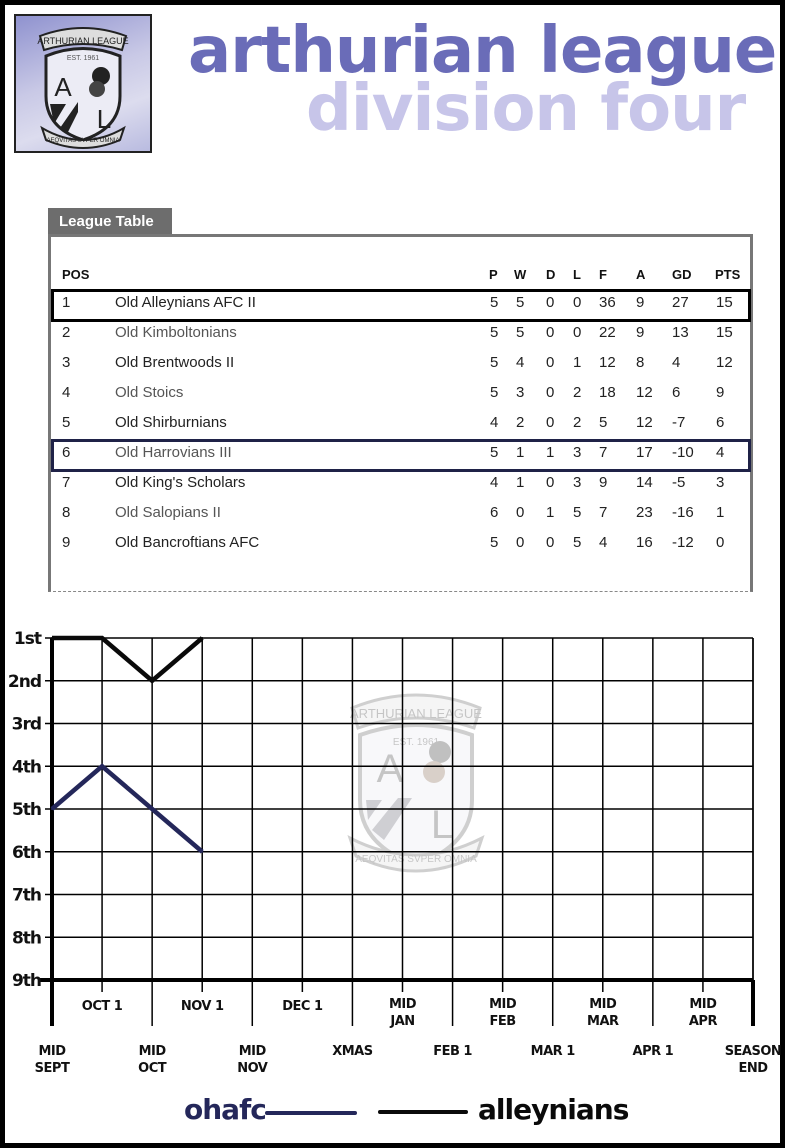  Describe the element at coordinates (503, 1013) in the screenshot. I see `x-tick-label: MID FEB` at that location.